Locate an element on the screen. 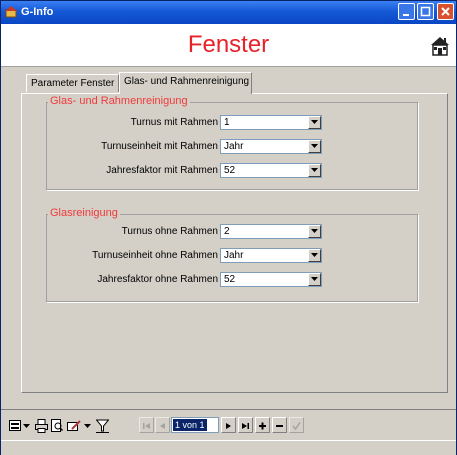 The width and height of the screenshot is (457, 455). turnus-ohne-rahmen-combo: 2 is located at coordinates (271, 231).